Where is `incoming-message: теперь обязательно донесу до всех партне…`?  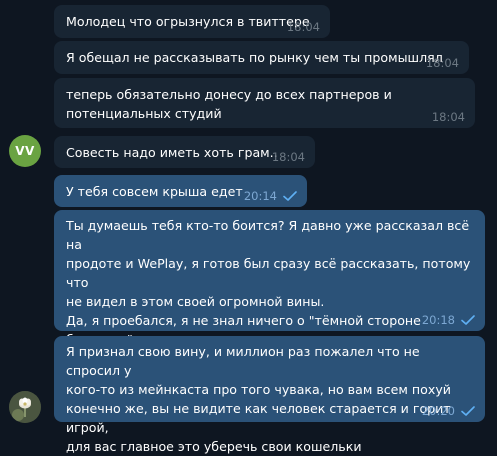
incoming-message: теперь обязательно донесу до всех партне… is located at coordinates (264, 103).